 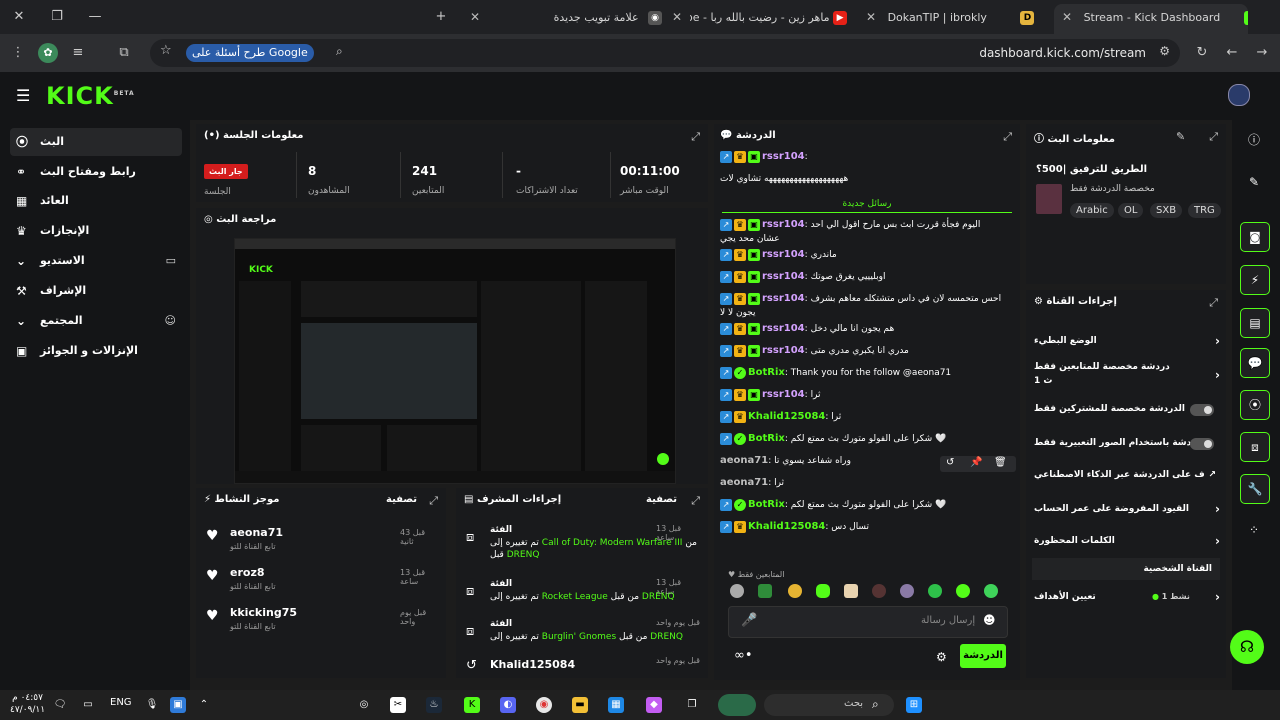 I want to click on nav-item-revenue: ▦ العائد, so click(x=96, y=201).